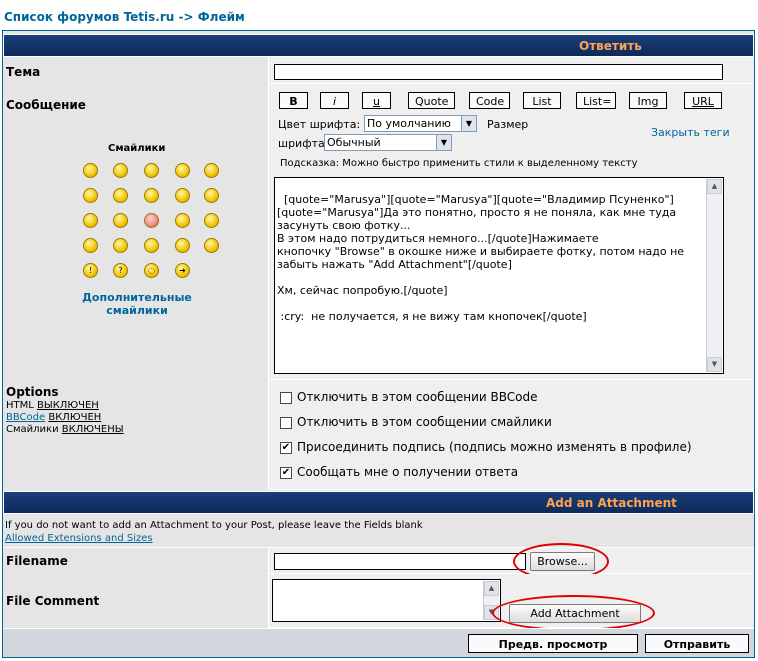 The width and height of the screenshot is (758, 661). What do you see at coordinates (211, 220) in the screenshot?
I see `smiley-eek-icon` at bounding box center [211, 220].